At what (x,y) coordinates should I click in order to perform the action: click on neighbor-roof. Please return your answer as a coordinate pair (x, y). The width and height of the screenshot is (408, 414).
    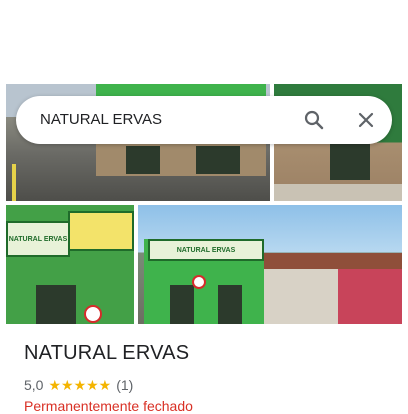
    Looking at the image, I should click on (333, 261).